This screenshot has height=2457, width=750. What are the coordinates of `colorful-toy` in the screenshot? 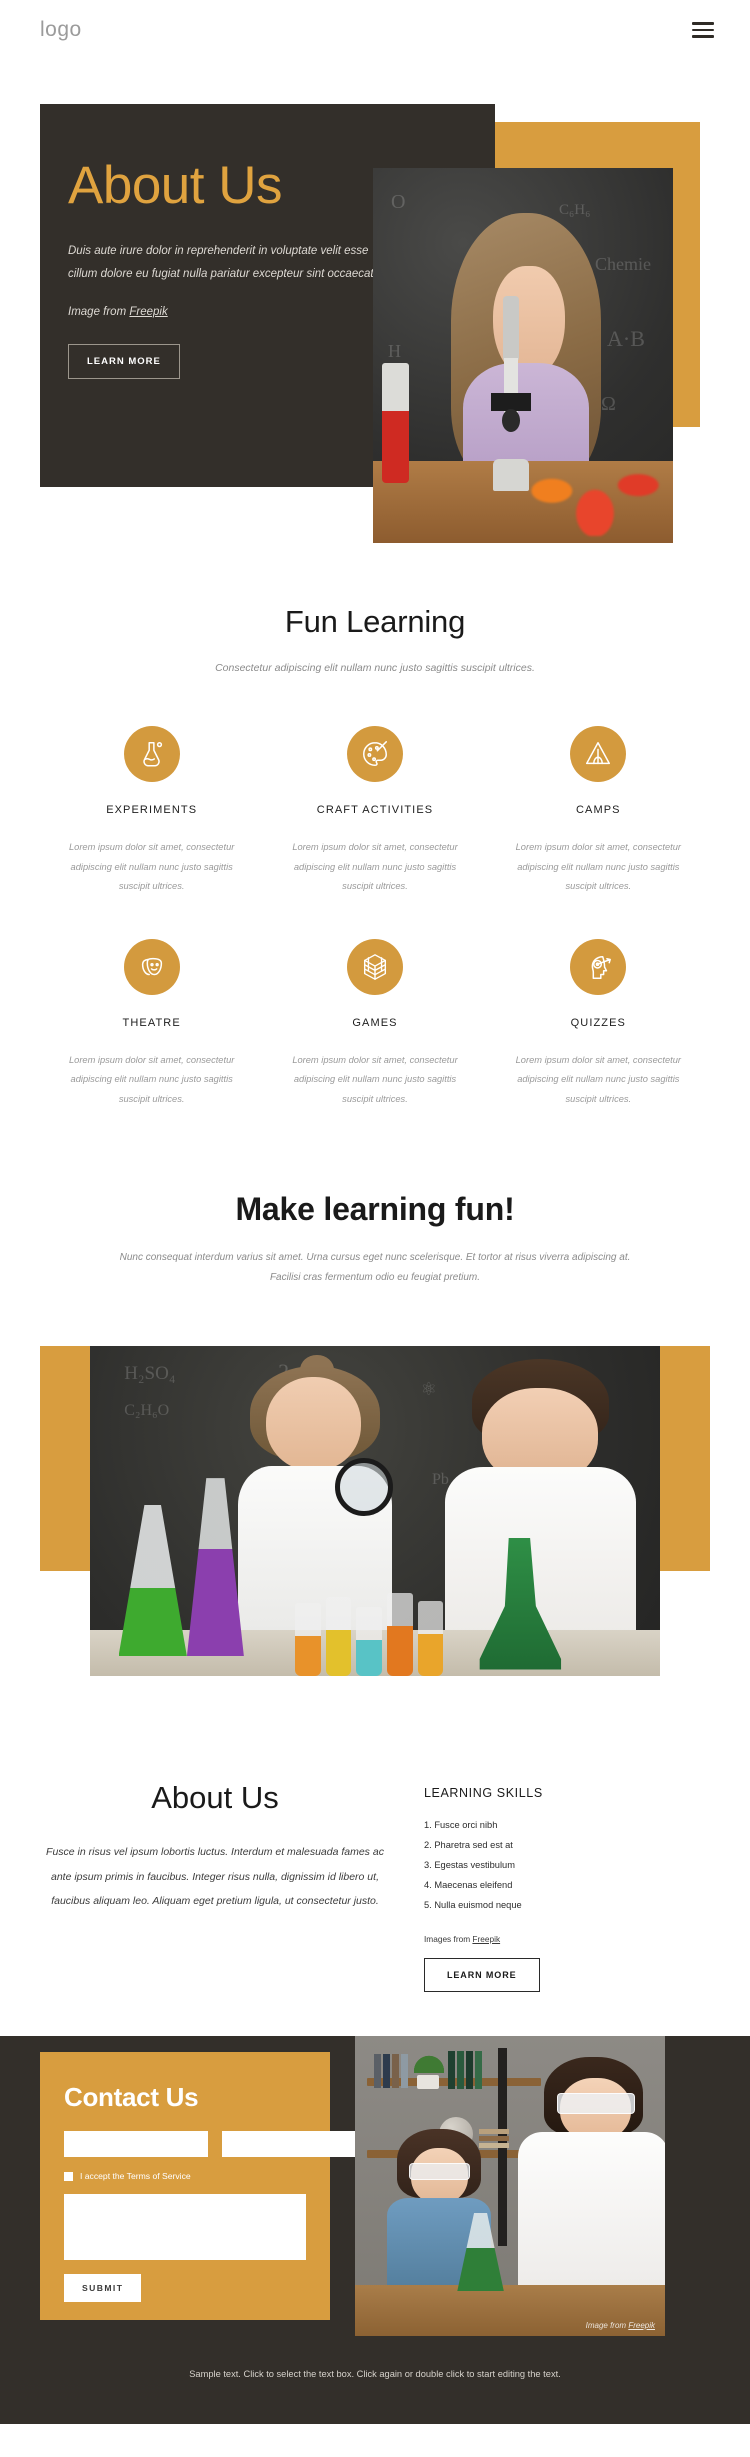 It's located at (595, 479).